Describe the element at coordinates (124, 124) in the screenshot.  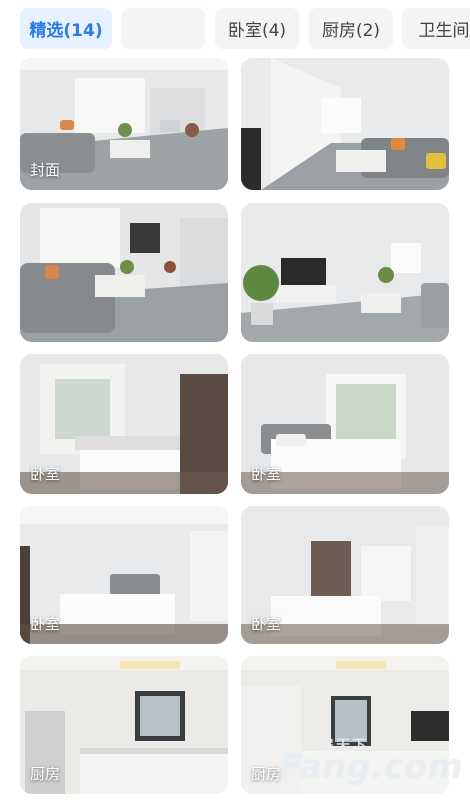
I see `photo-living-room-cover: 封面` at that location.